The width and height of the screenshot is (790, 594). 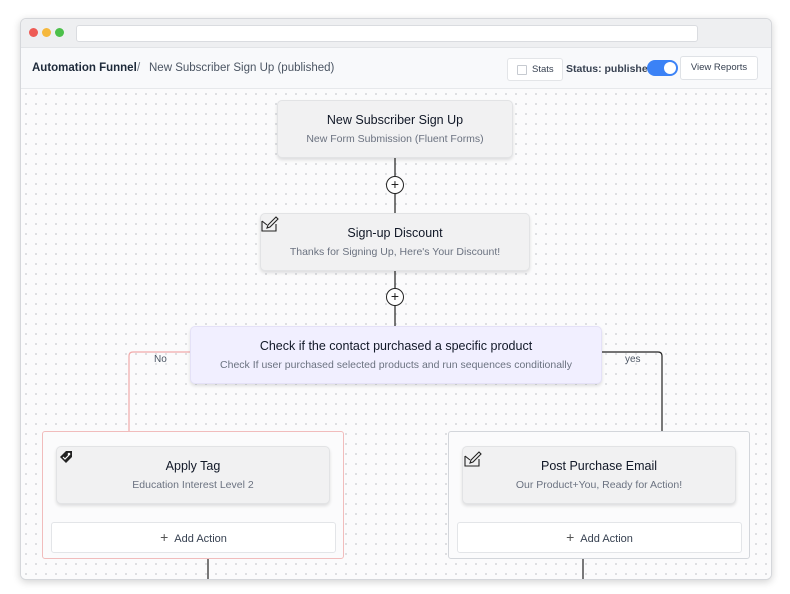 I want to click on apply-tag-title: Apply Tag, so click(x=193, y=466).